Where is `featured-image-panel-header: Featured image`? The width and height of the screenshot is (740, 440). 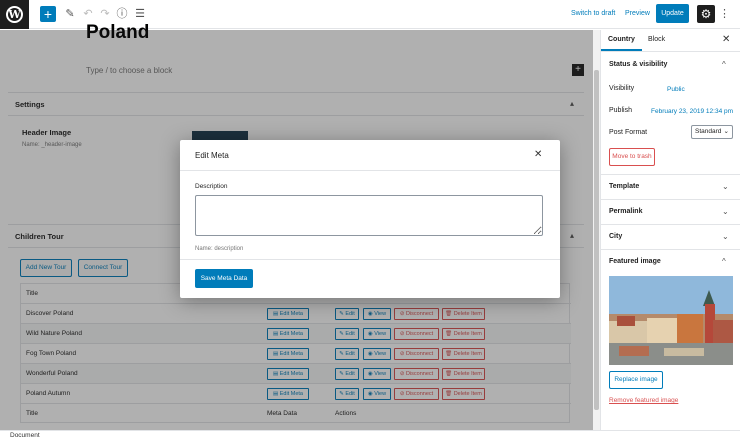
featured-image-panel-header: Featured image is located at coordinates (635, 261).